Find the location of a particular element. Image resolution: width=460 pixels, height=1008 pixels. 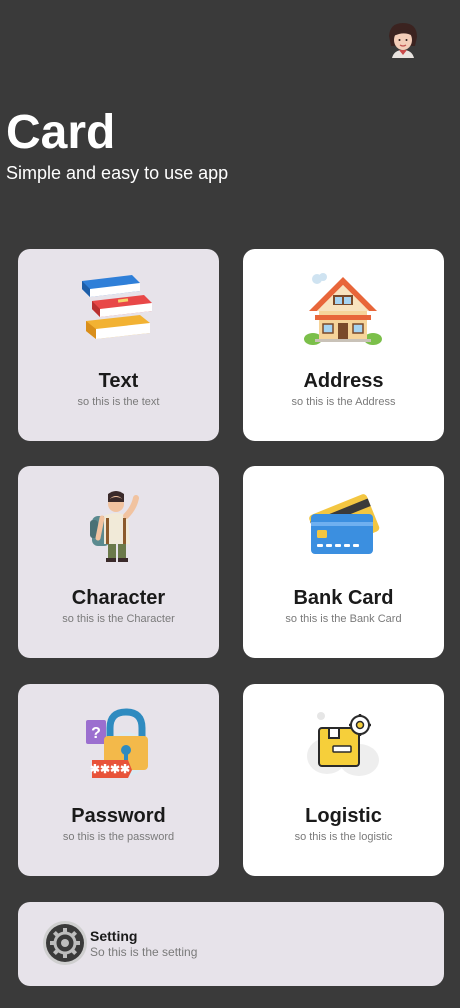

card-logistic: Logistic so this is the logistic is located at coordinates (343, 780).